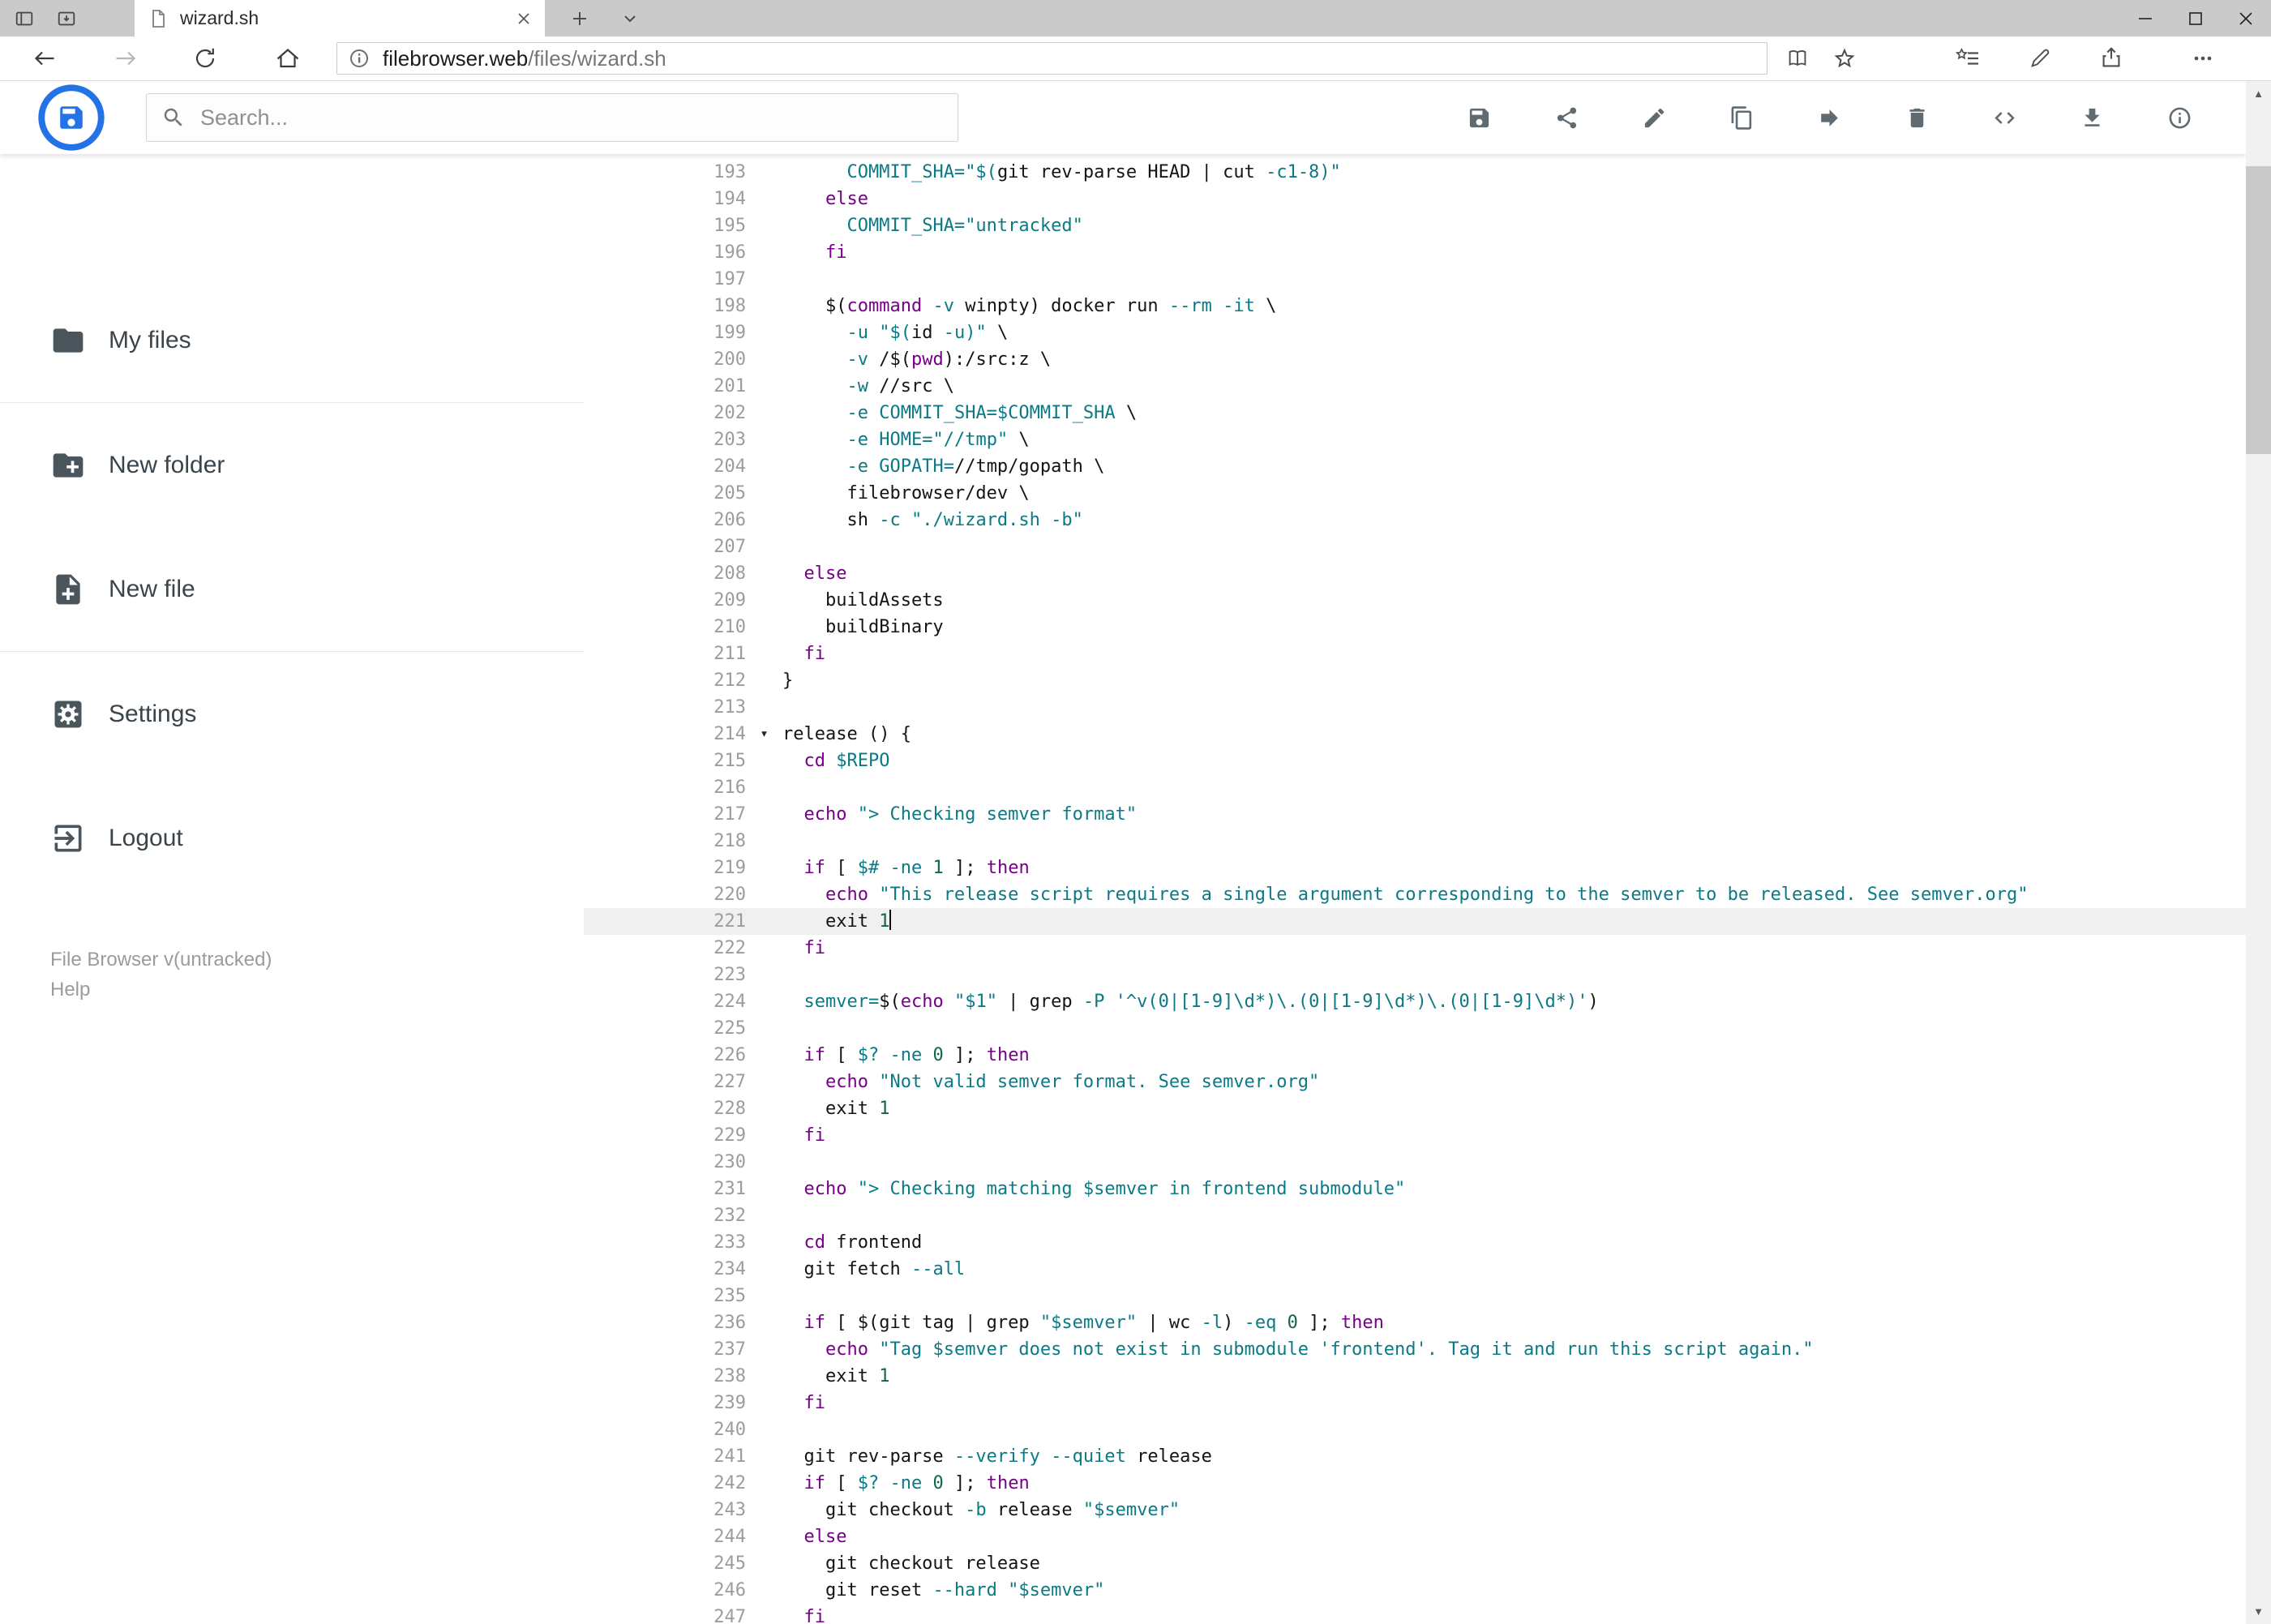 The height and width of the screenshot is (1624, 2271). I want to click on code-line: 212}, so click(1415, 681).